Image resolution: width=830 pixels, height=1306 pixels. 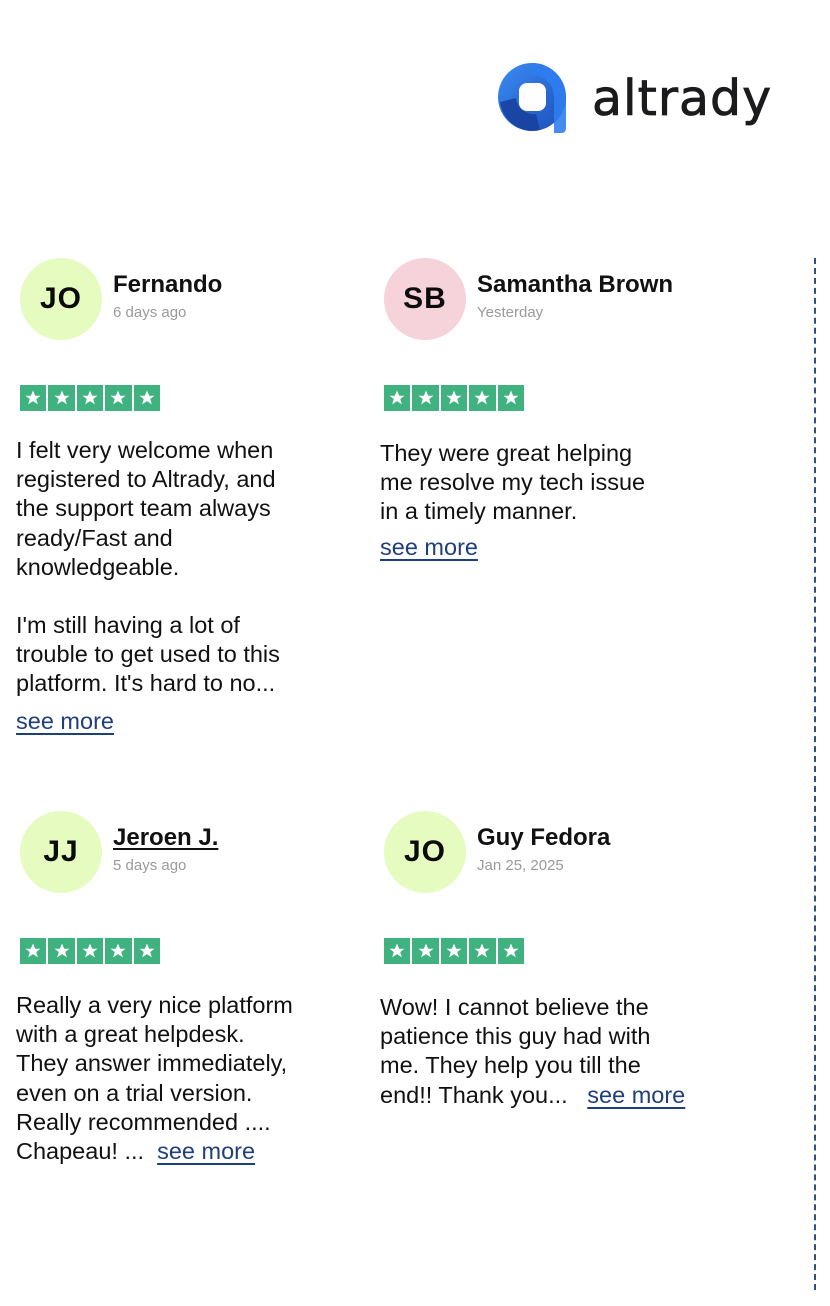 I want to click on avatar-initials: JJ, so click(x=61, y=851).